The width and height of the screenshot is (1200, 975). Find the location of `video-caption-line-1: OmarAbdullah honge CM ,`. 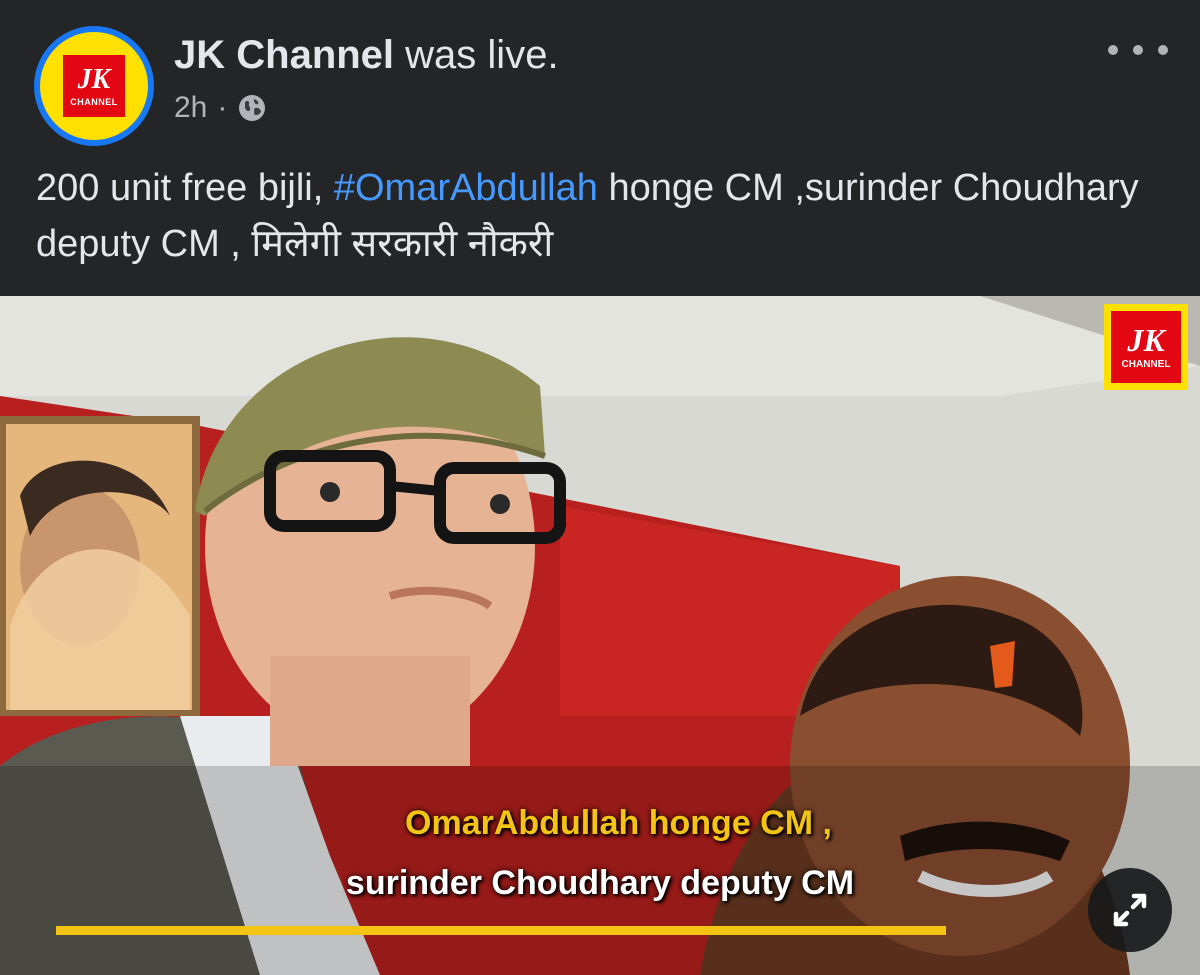

video-caption-line-1: OmarAbdullah honge CM , is located at coordinates (618, 823).